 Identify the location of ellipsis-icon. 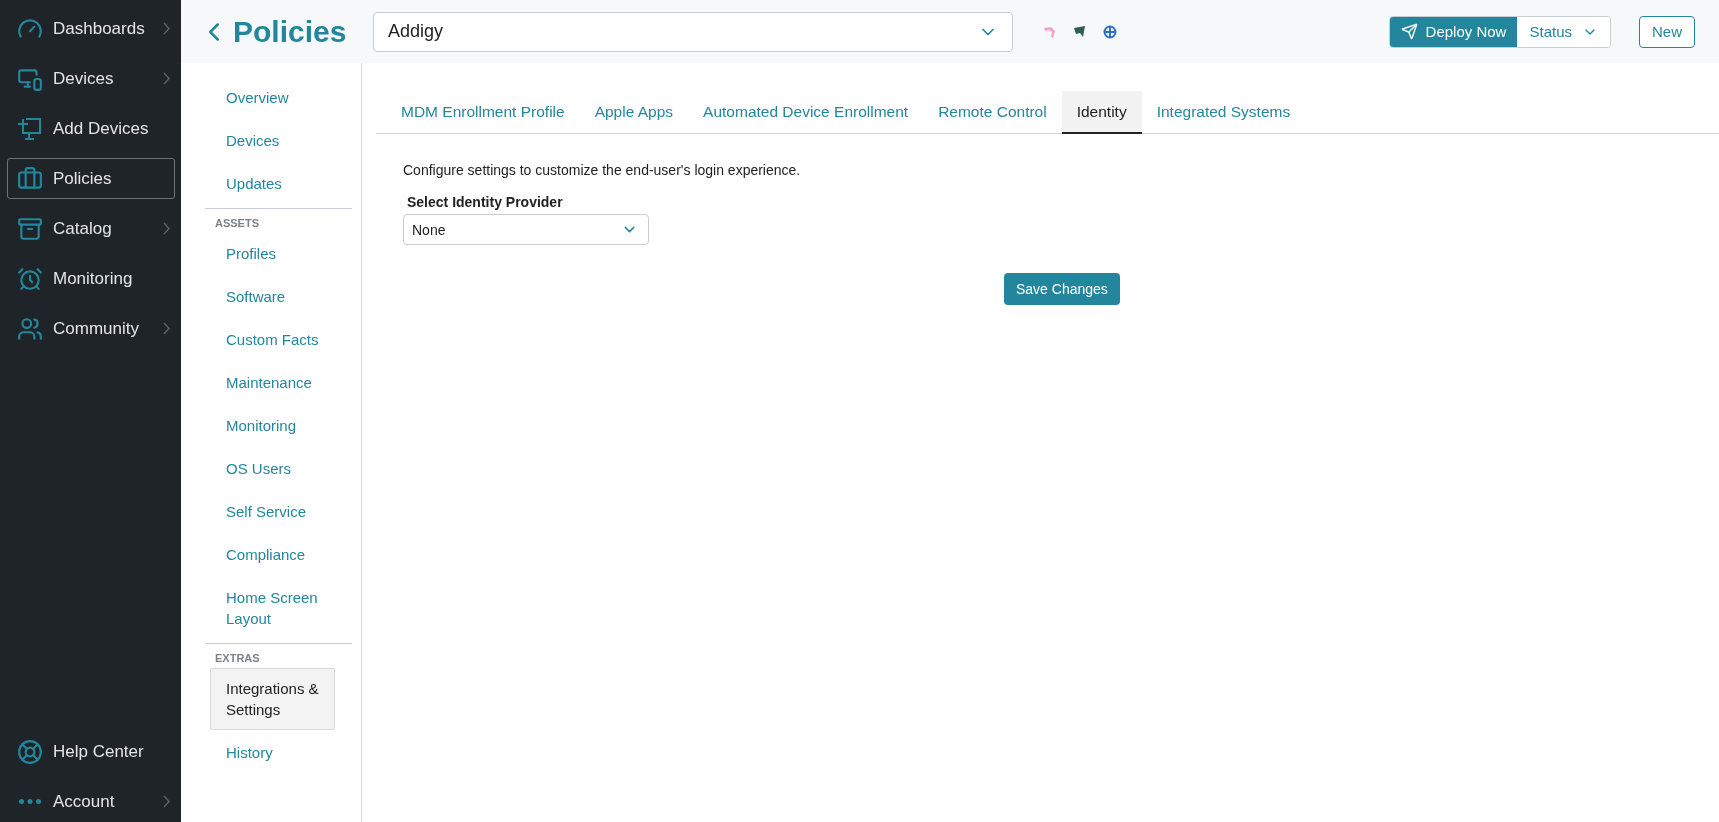
(30, 801).